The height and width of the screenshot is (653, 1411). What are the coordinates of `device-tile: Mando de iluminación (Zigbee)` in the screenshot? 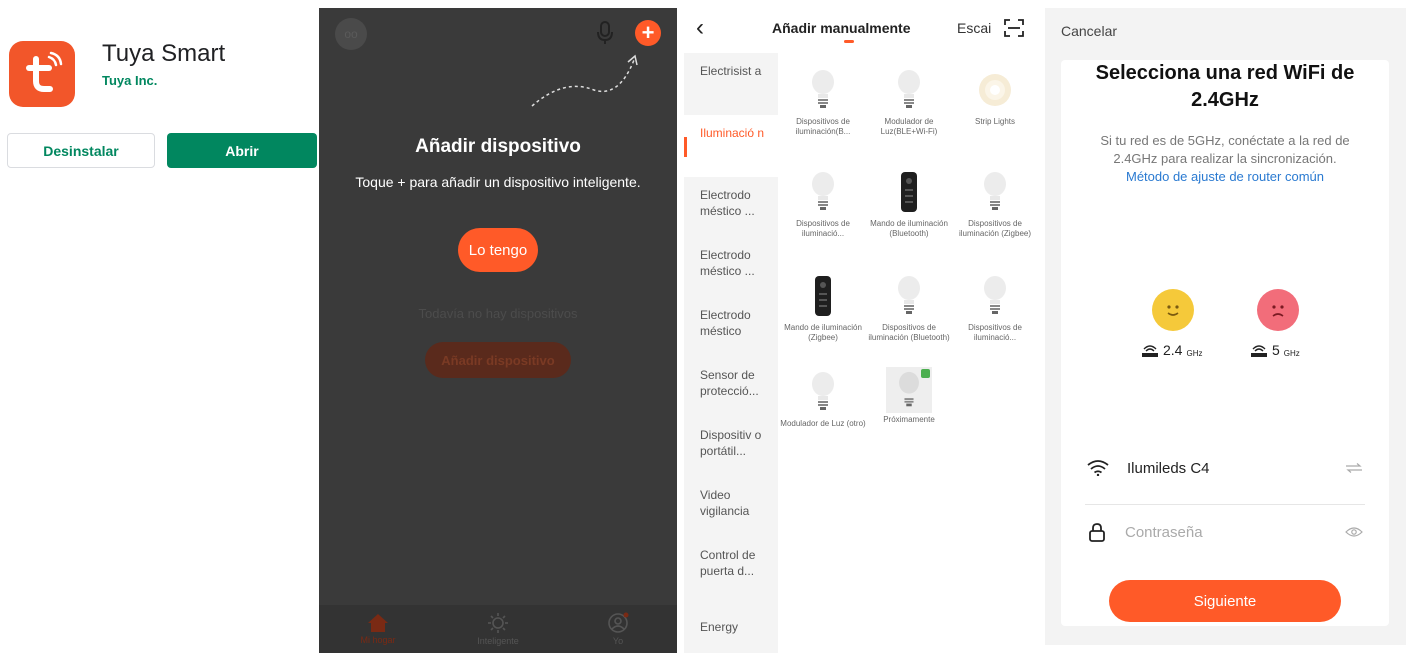 It's located at (823, 307).